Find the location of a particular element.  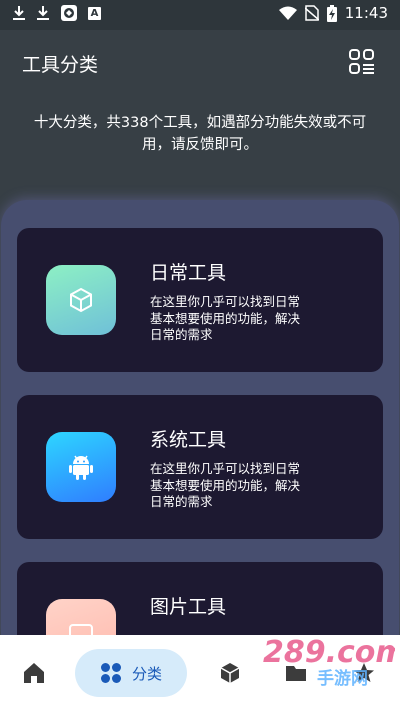

category-title: 日常工具 is located at coordinates (188, 273).